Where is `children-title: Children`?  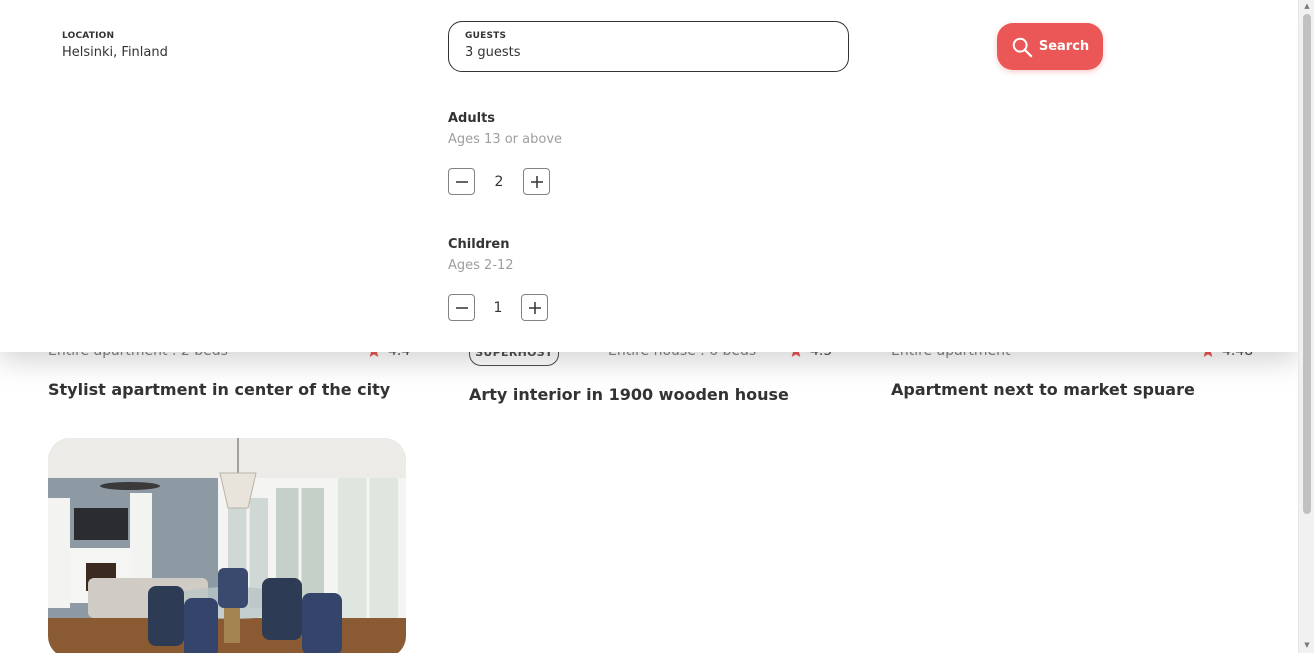 children-title: Children is located at coordinates (479, 244).